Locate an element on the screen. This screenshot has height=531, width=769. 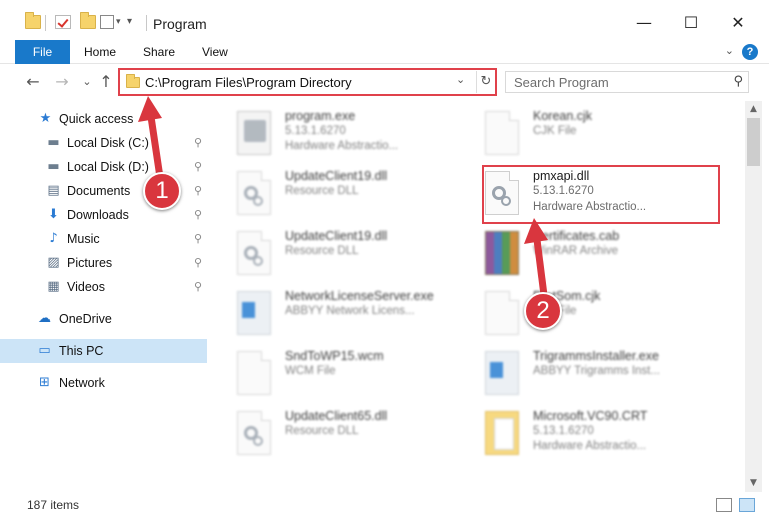
tab-home: Home is located at coordinates (100, 52).